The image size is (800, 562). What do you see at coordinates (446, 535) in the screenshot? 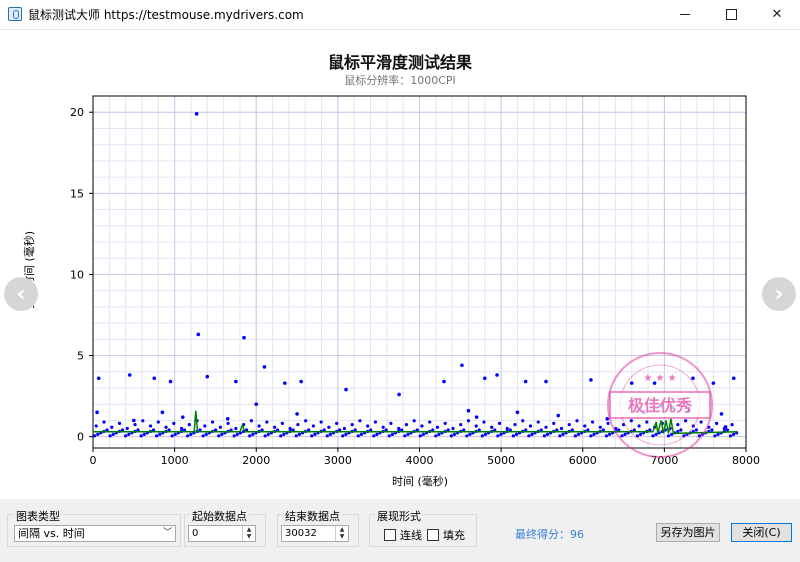
I see `fill-checkbox: 填充` at bounding box center [446, 535].